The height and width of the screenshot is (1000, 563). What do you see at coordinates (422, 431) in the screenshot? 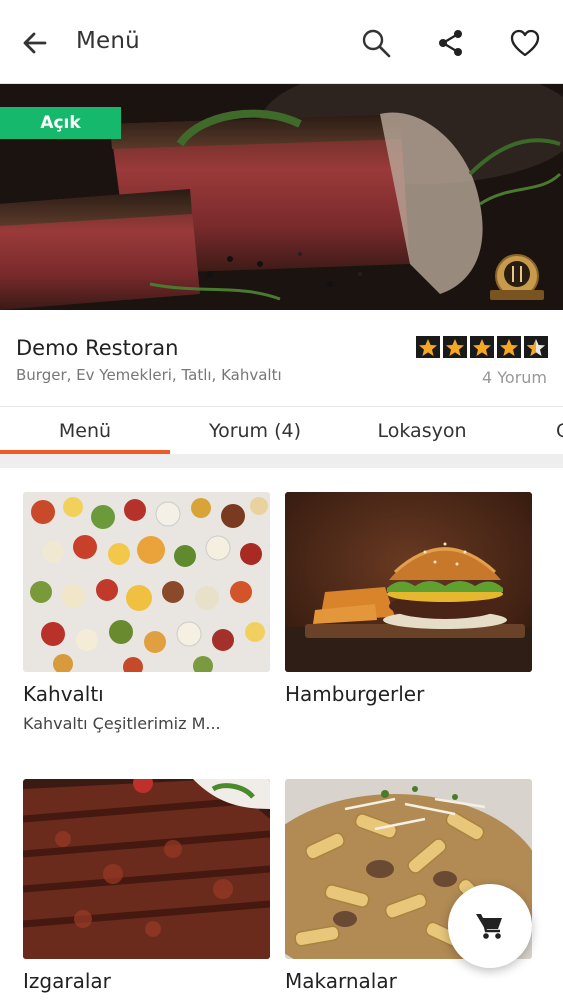
I see `tab-location: Lokasyon` at bounding box center [422, 431].